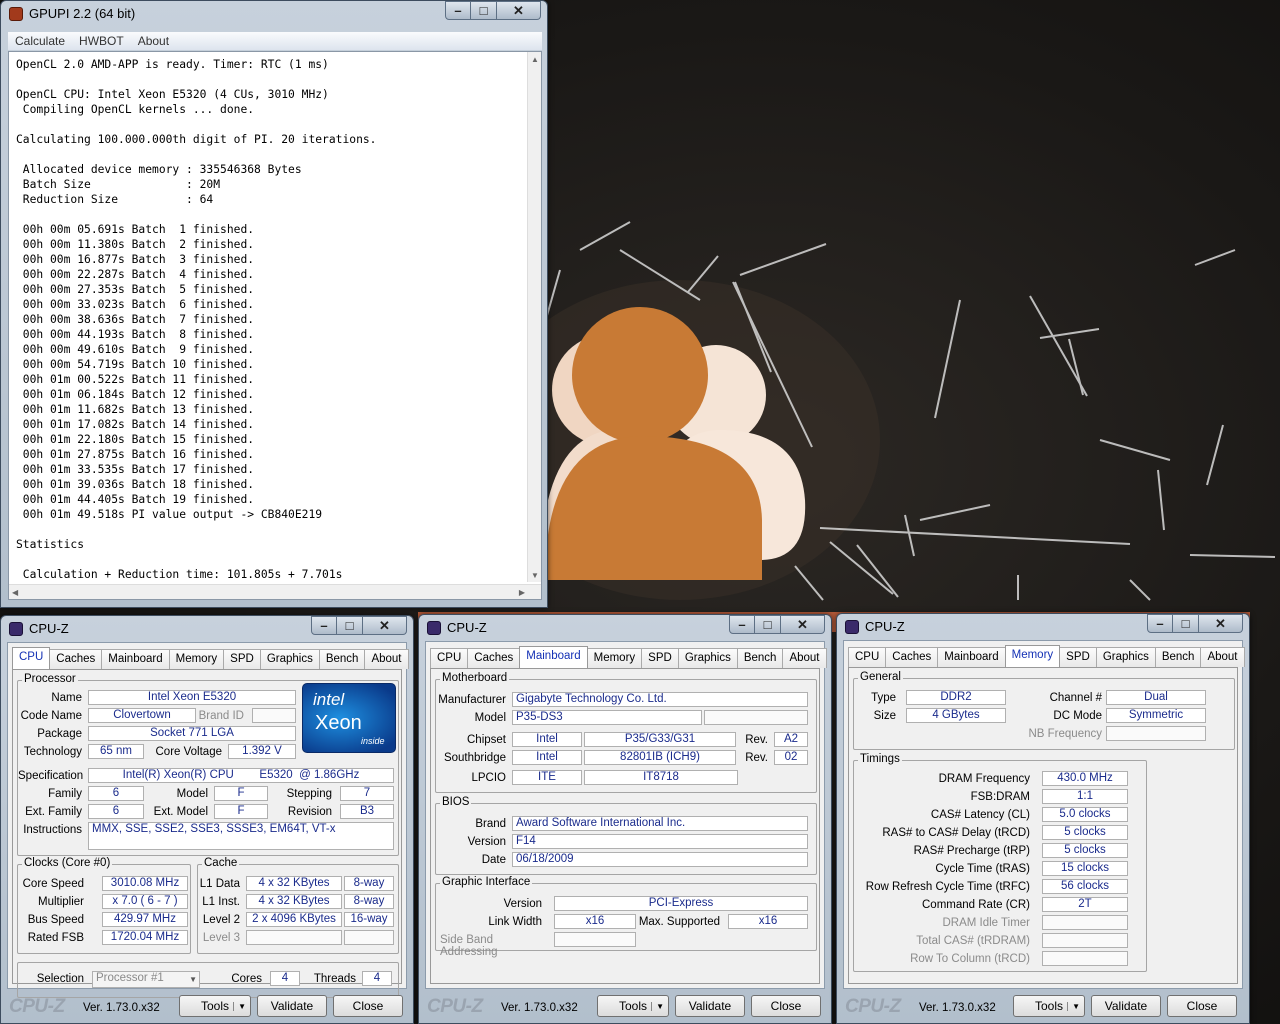 The width and height of the screenshot is (1280, 1024). Describe the element at coordinates (660, 699) in the screenshot. I see `manufacturer-value: Gigabyte Technology Co. Ltd.` at that location.